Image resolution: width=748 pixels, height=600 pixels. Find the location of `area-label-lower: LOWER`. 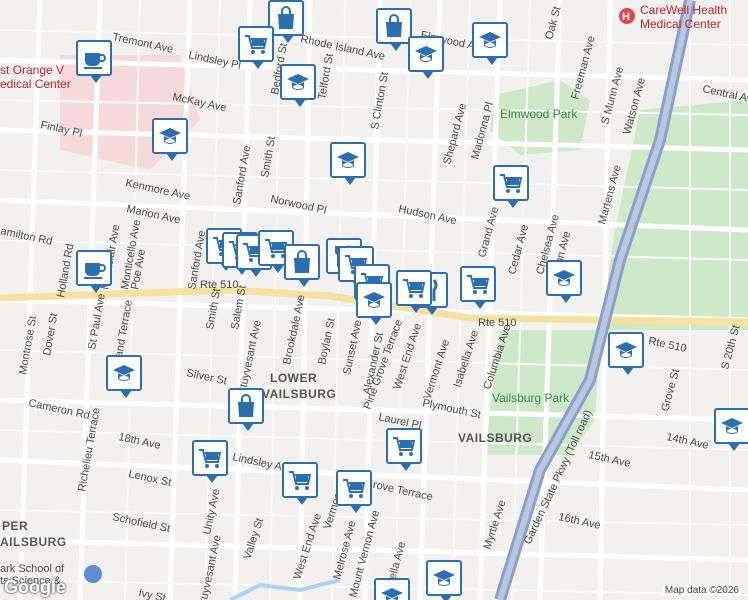

area-label-lower: LOWER is located at coordinates (293, 378).